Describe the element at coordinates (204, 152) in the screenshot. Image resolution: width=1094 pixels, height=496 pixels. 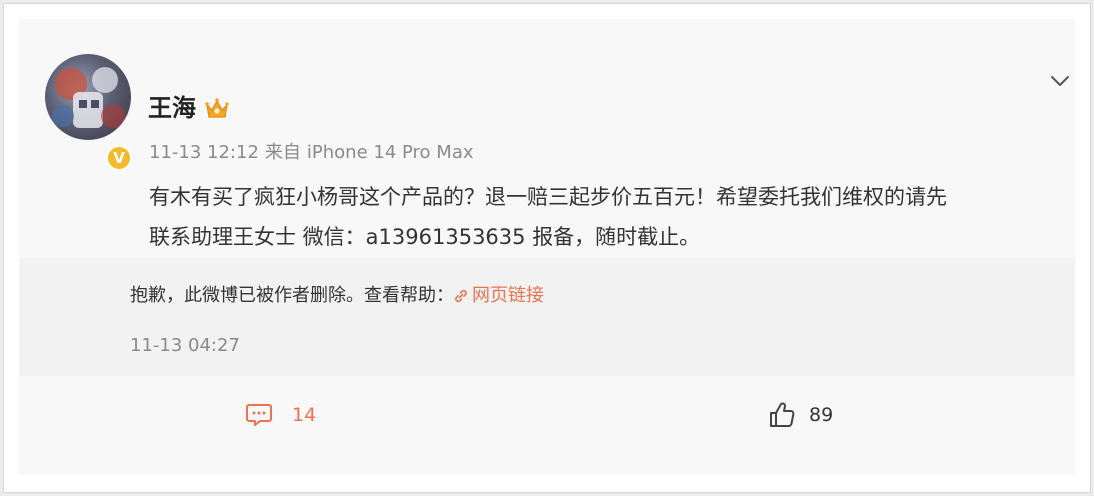
I see `post-time: 11-13 12:12` at that location.